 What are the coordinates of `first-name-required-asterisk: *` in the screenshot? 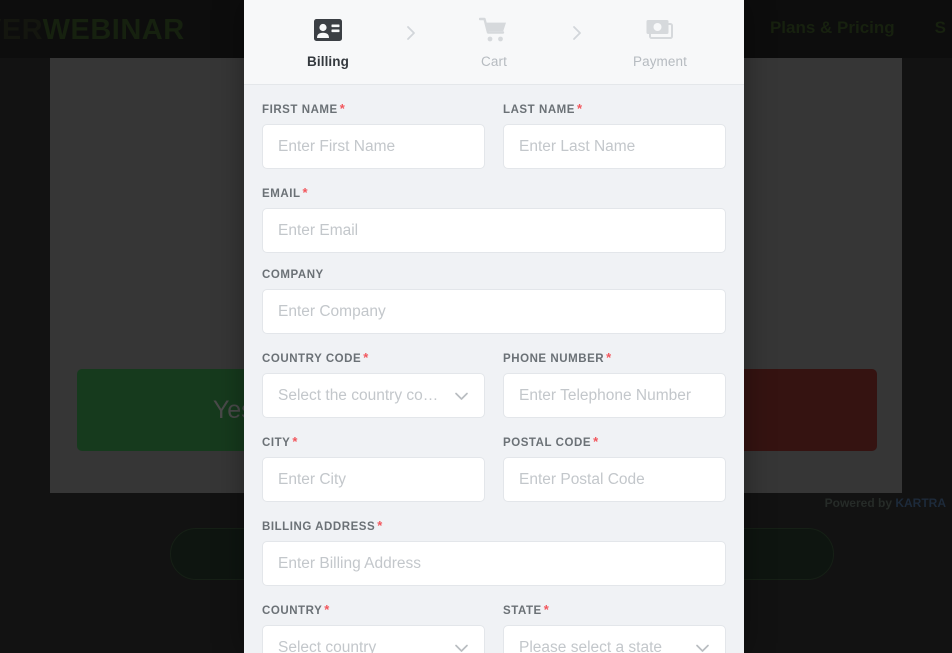 It's located at (342, 108).